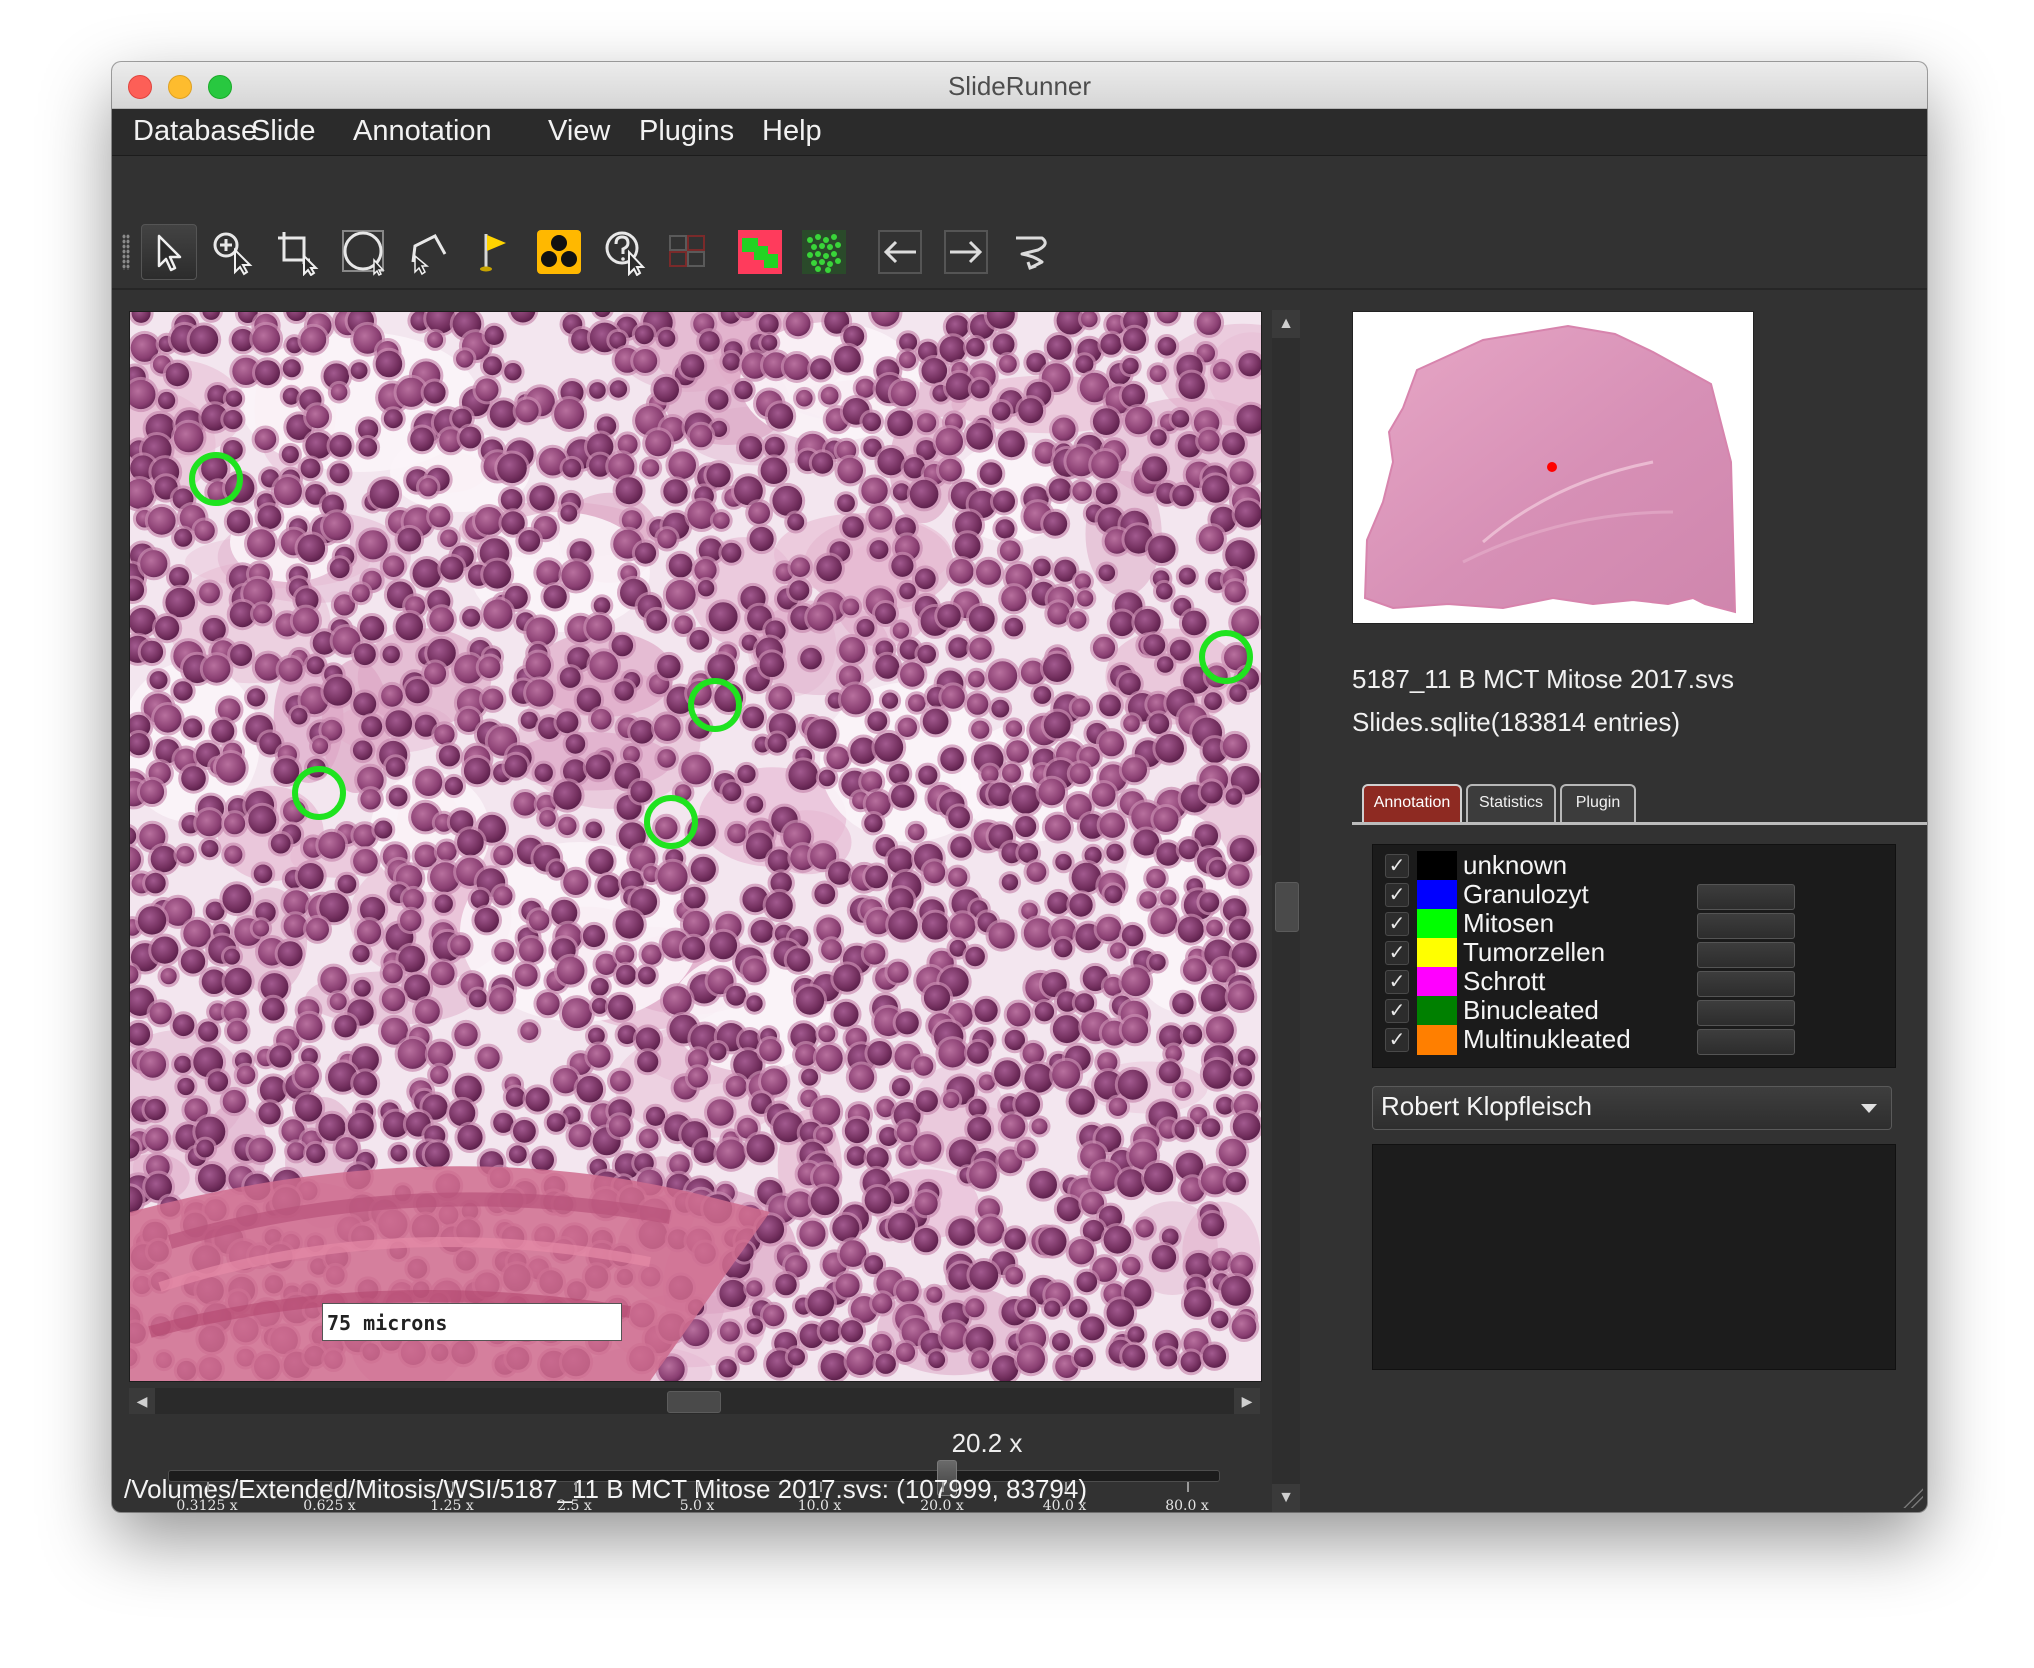 This screenshot has height=1668, width=2034. Describe the element at coordinates (1486, 1106) in the screenshot. I see `annotator-selected: Robert Klopfleisch` at that location.